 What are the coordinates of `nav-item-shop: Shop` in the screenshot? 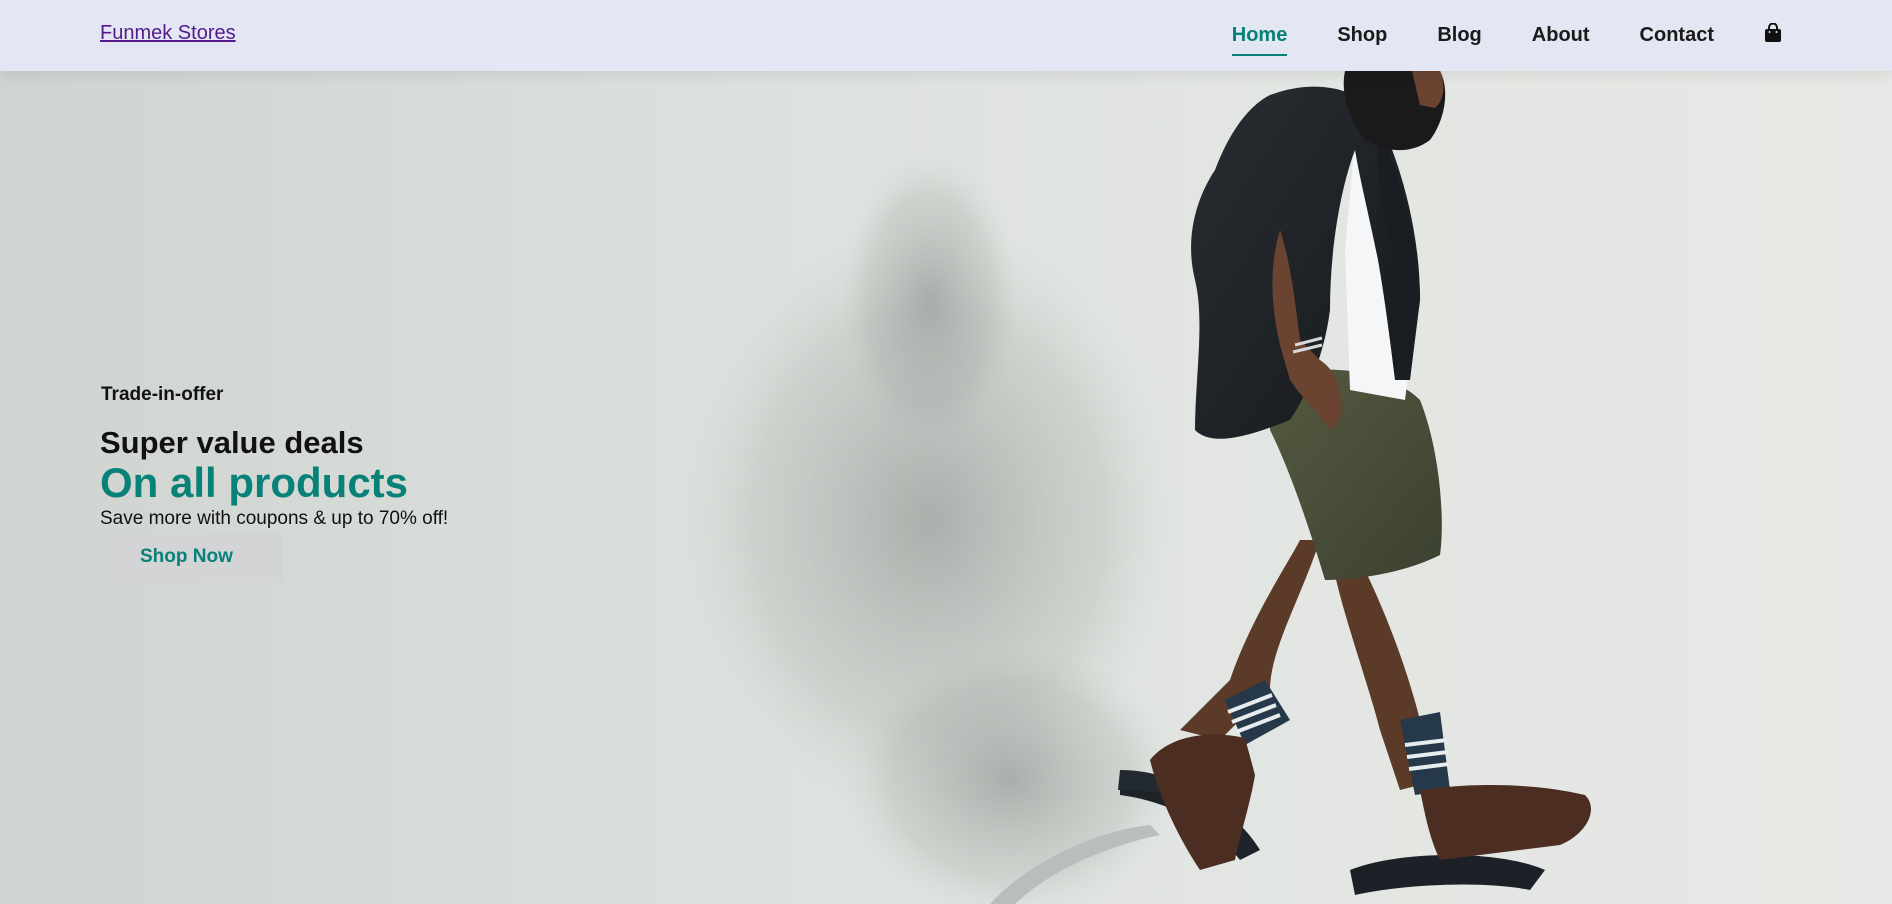 It's located at (1362, 35).